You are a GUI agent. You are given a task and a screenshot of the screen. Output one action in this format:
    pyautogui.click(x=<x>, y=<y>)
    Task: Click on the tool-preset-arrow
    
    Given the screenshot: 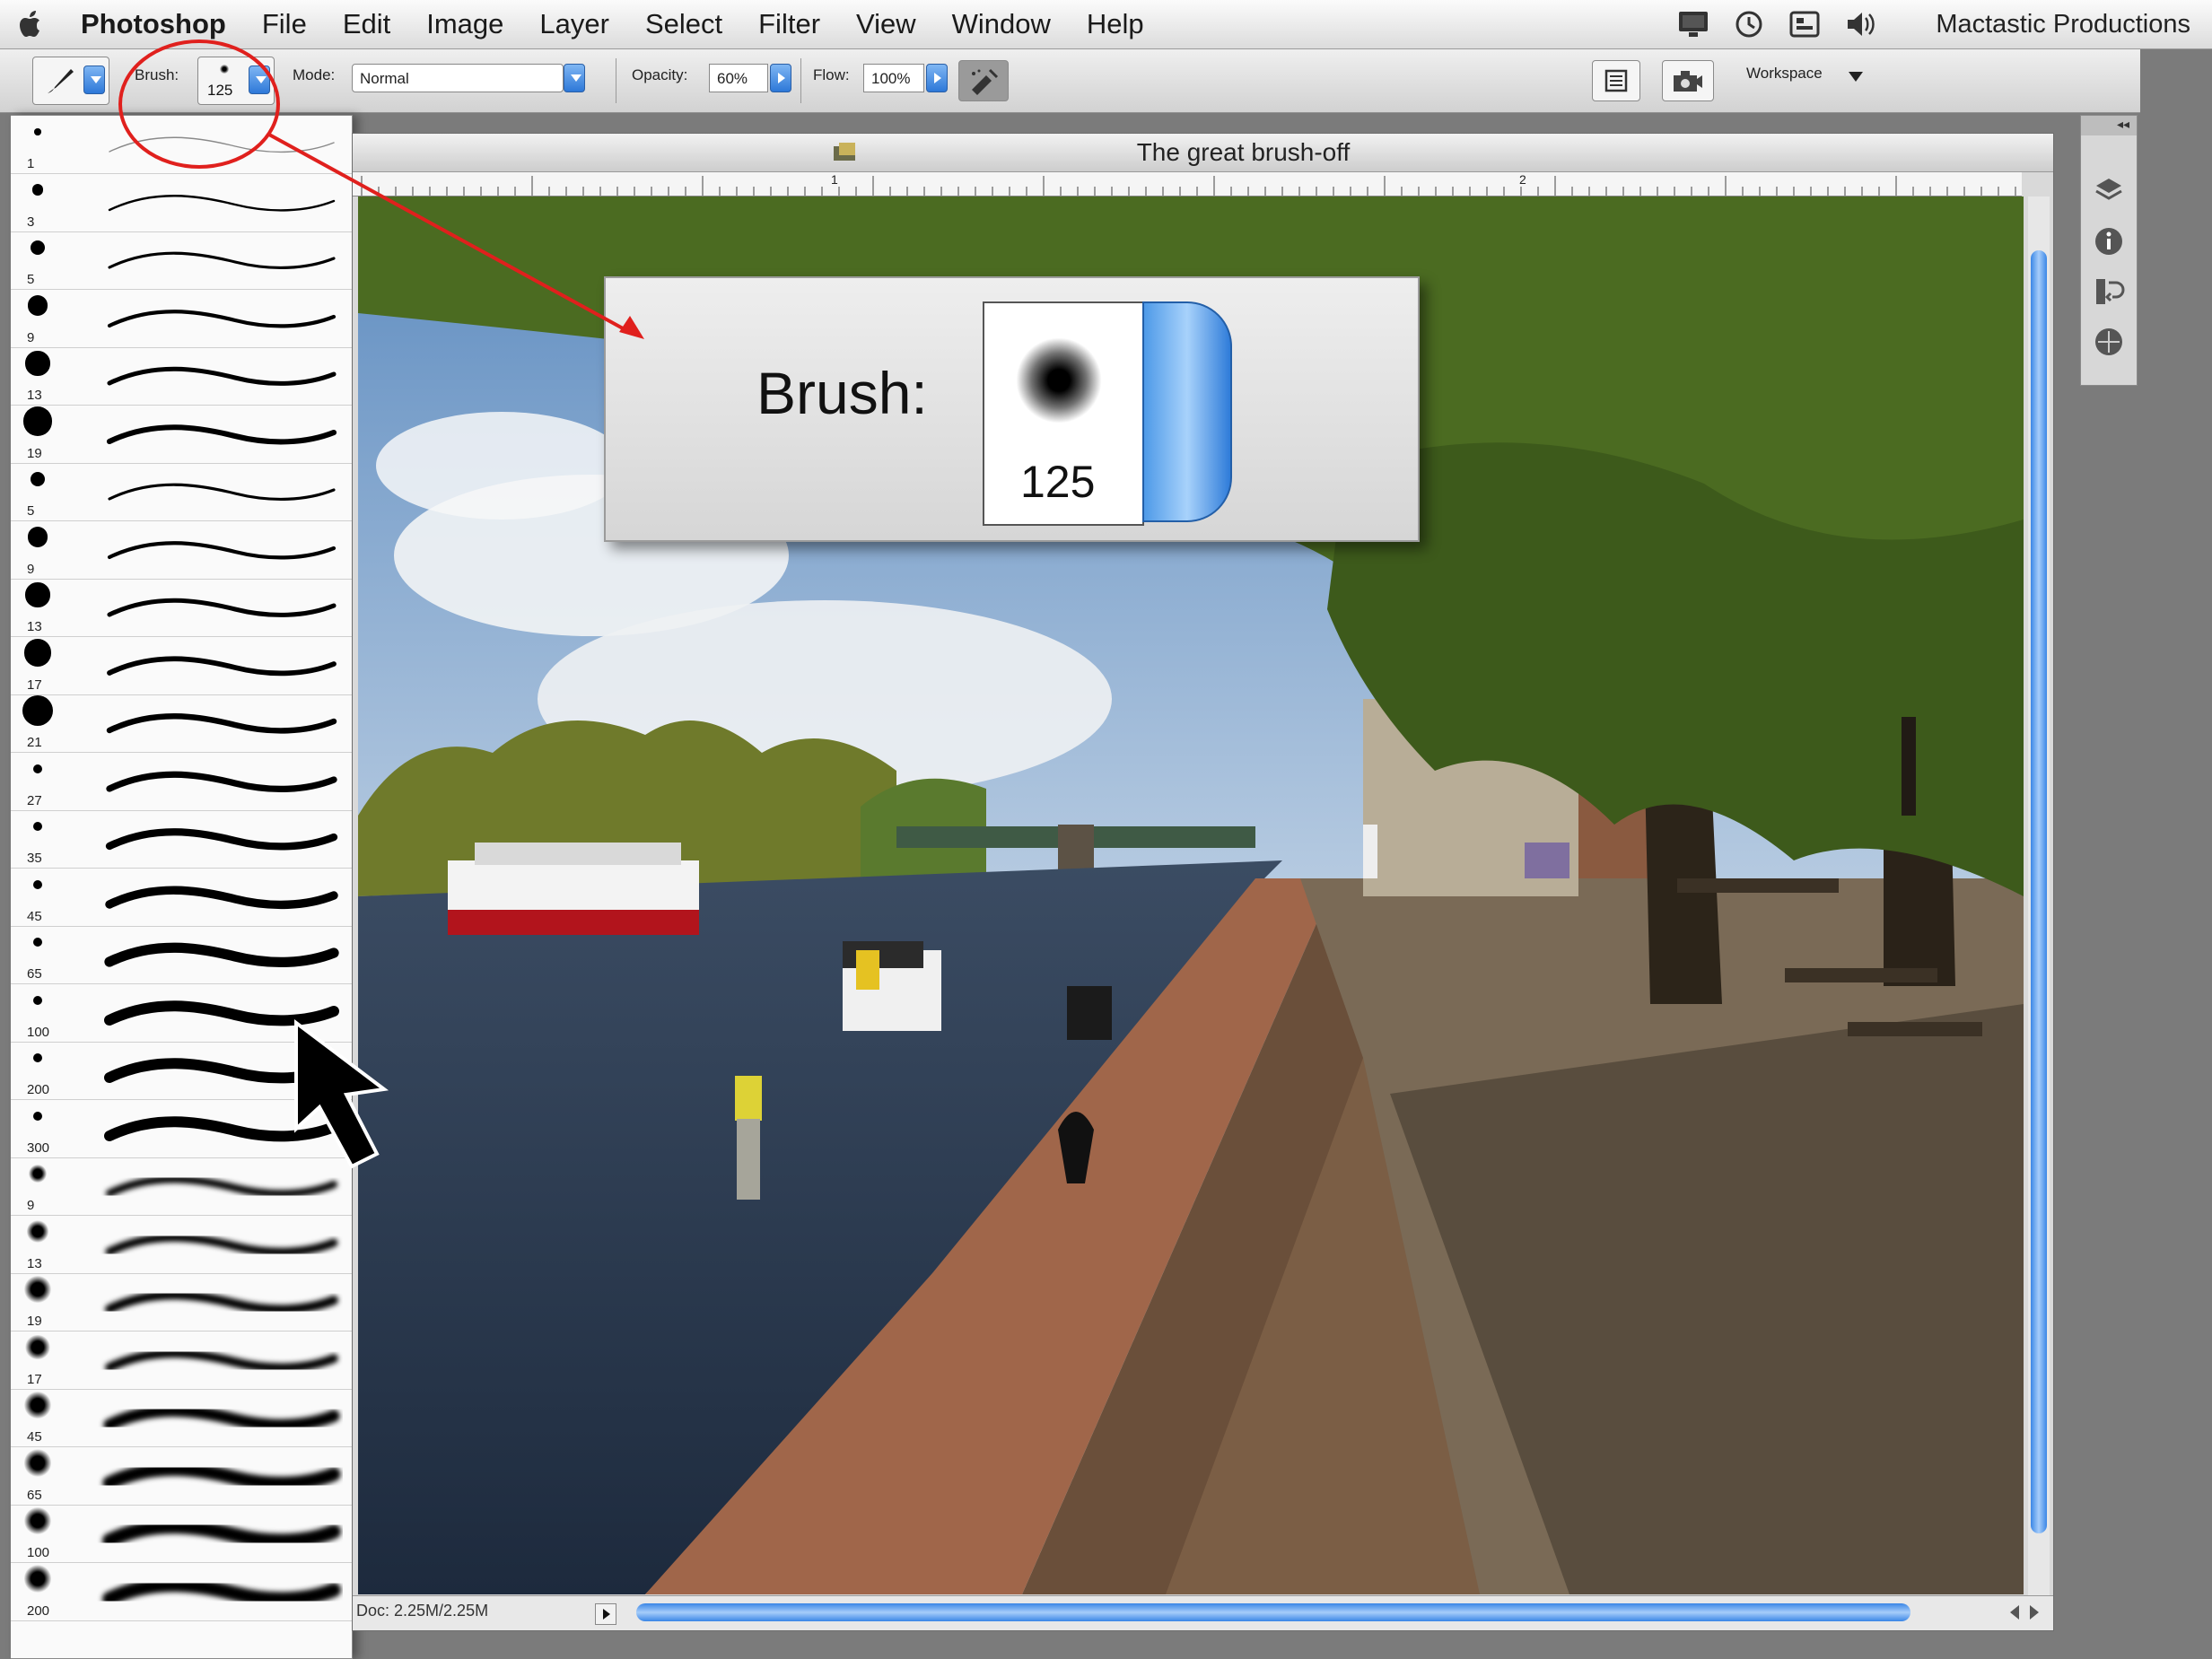 What is the action you would take?
    pyautogui.click(x=94, y=80)
    